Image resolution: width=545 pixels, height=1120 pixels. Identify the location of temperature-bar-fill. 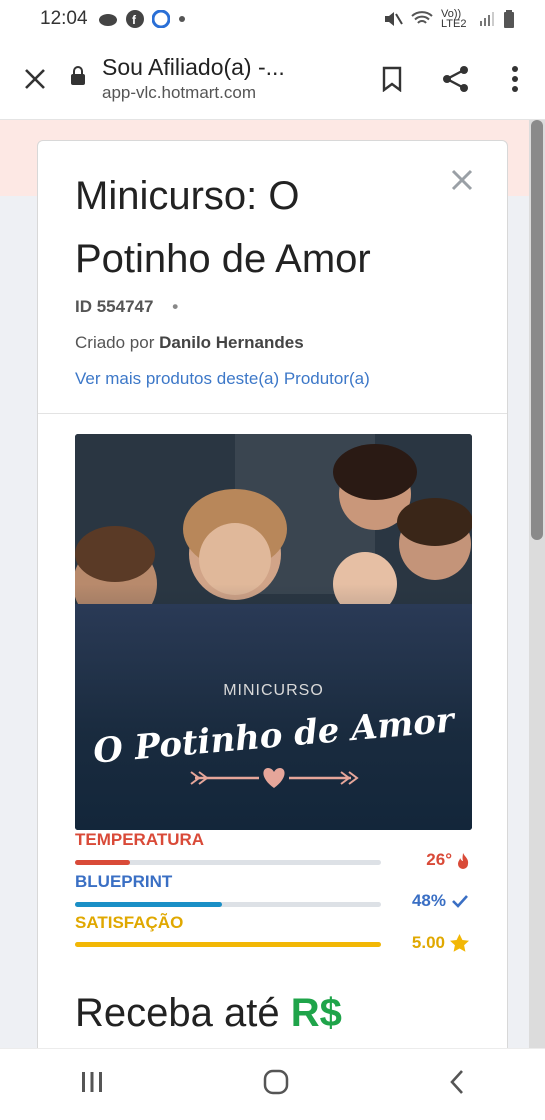
(103, 862).